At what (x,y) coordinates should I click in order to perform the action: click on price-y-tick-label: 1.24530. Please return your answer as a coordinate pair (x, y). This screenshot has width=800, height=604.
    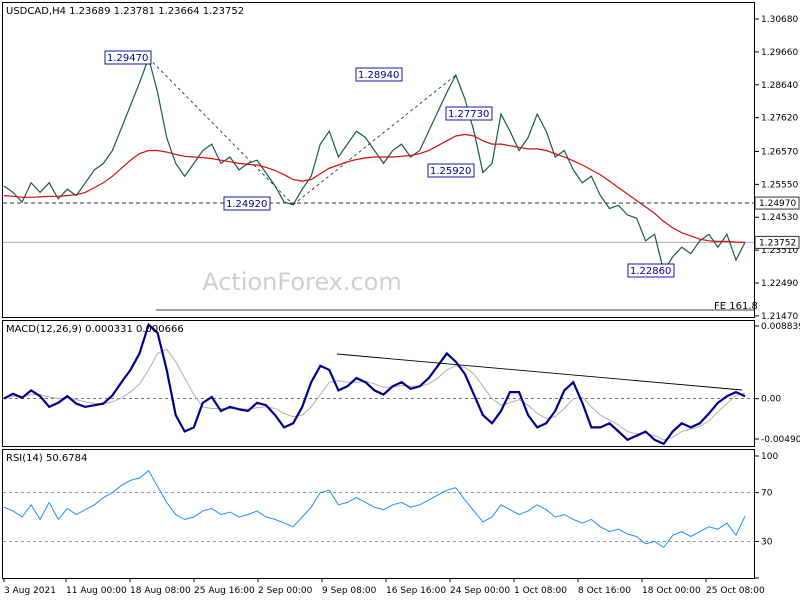
    Looking at the image, I should click on (779, 218).